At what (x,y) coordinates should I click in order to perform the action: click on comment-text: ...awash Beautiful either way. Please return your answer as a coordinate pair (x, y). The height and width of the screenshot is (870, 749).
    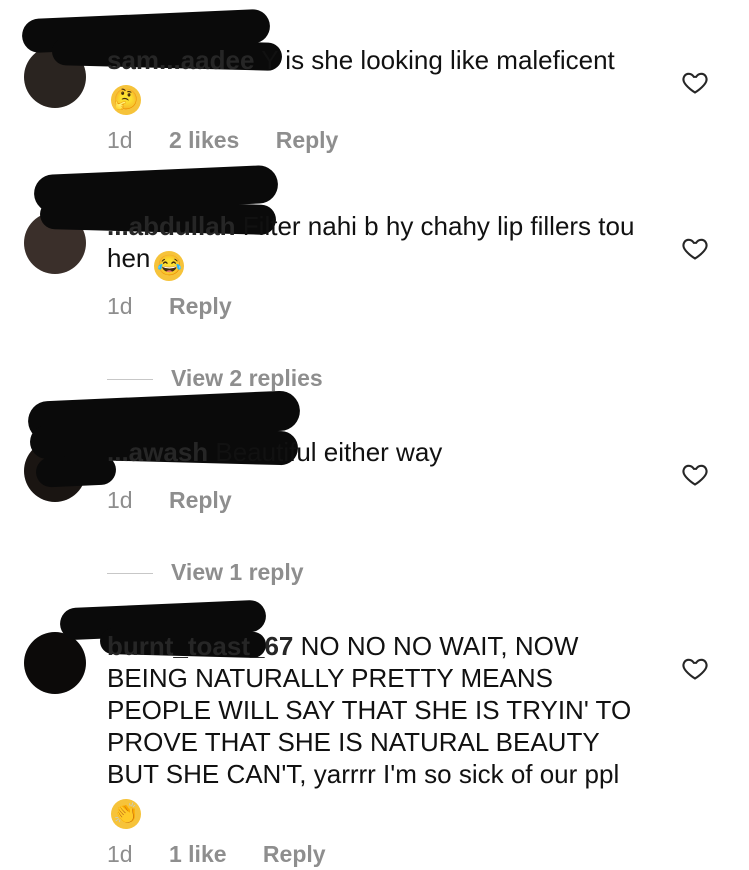
    Looking at the image, I should click on (372, 452).